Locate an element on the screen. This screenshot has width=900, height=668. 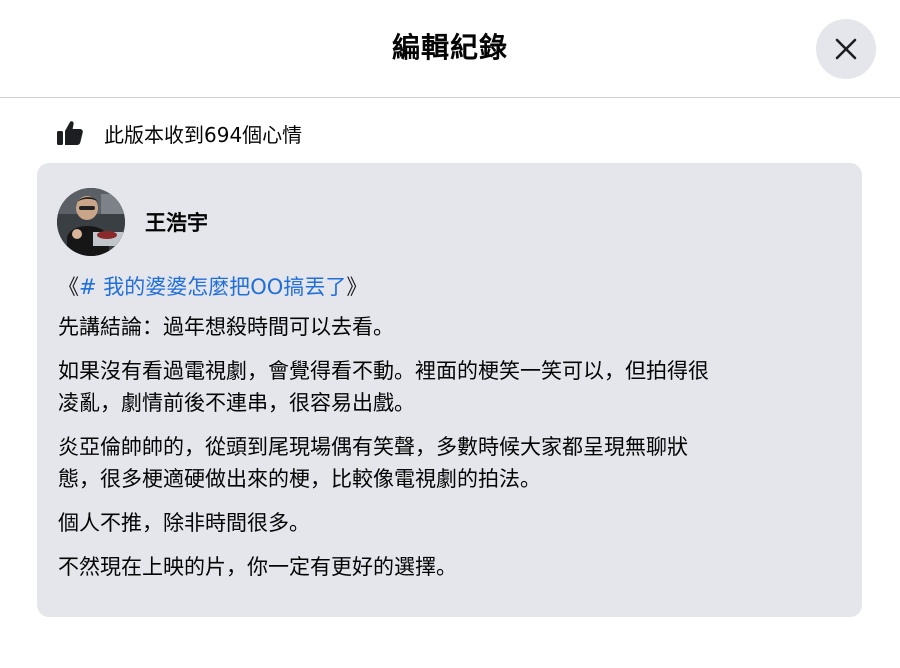
post-title-line: 《# 我的婆婆怎麼把OO搞丟了》 is located at coordinates (453, 287).